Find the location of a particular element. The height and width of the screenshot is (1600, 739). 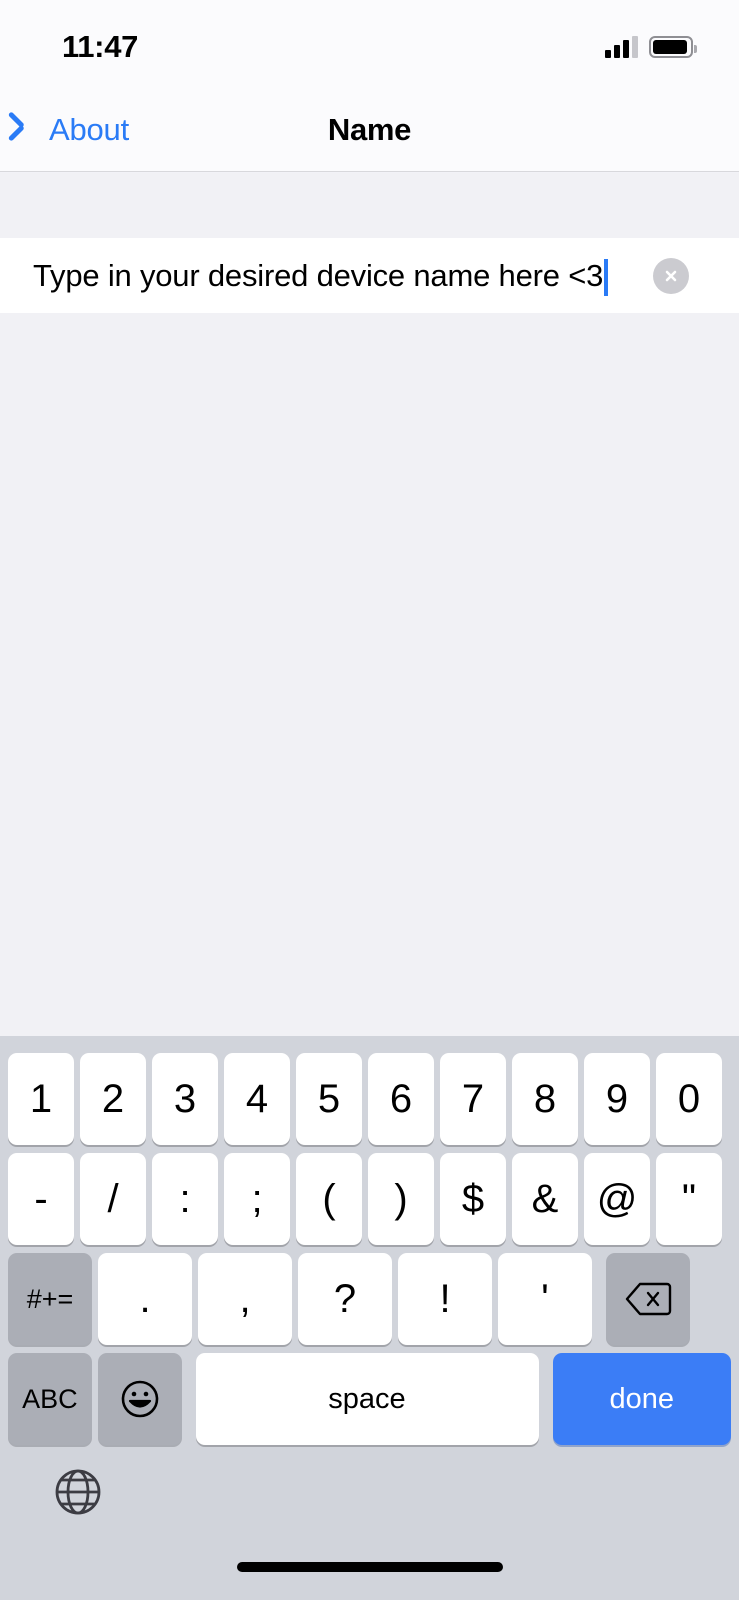

key-3: 3 is located at coordinates (185, 1099).